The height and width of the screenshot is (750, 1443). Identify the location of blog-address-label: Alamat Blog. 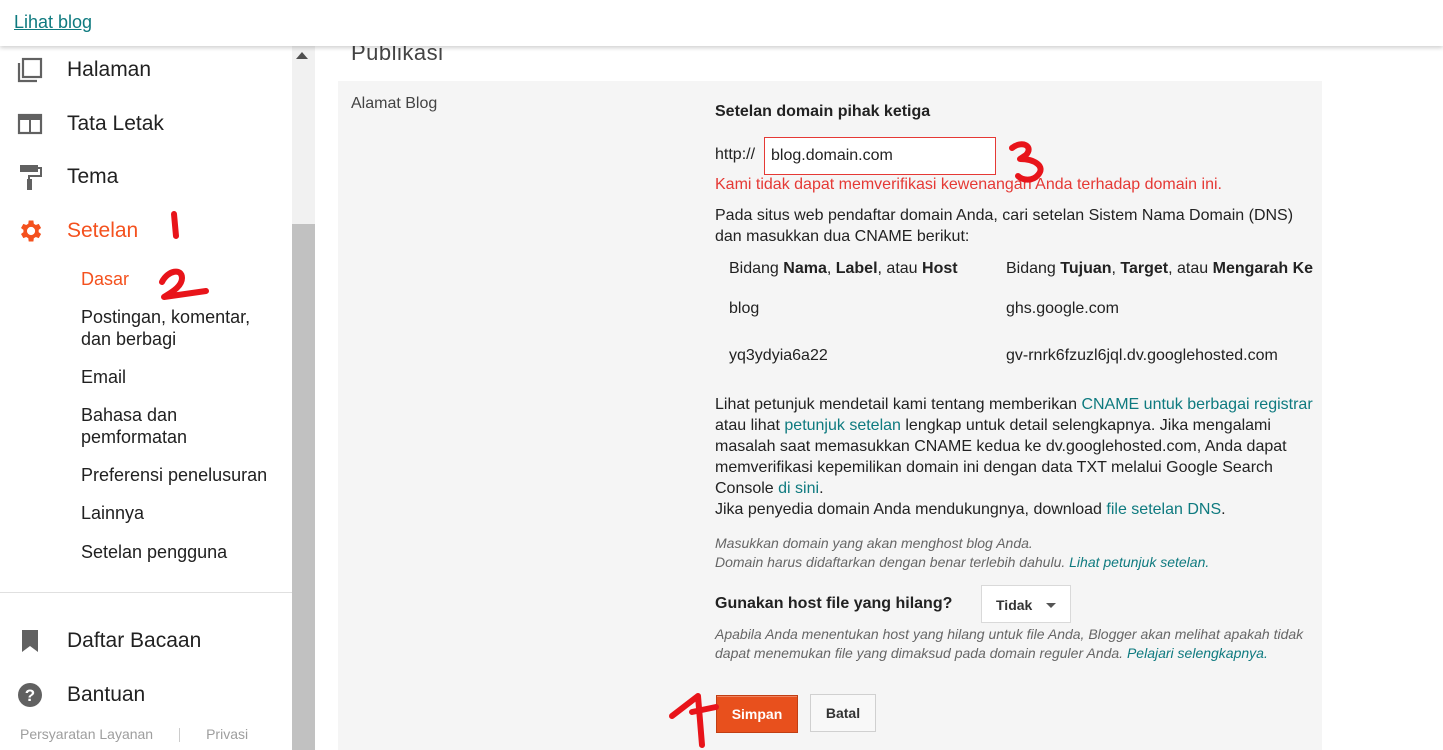
(394, 103).